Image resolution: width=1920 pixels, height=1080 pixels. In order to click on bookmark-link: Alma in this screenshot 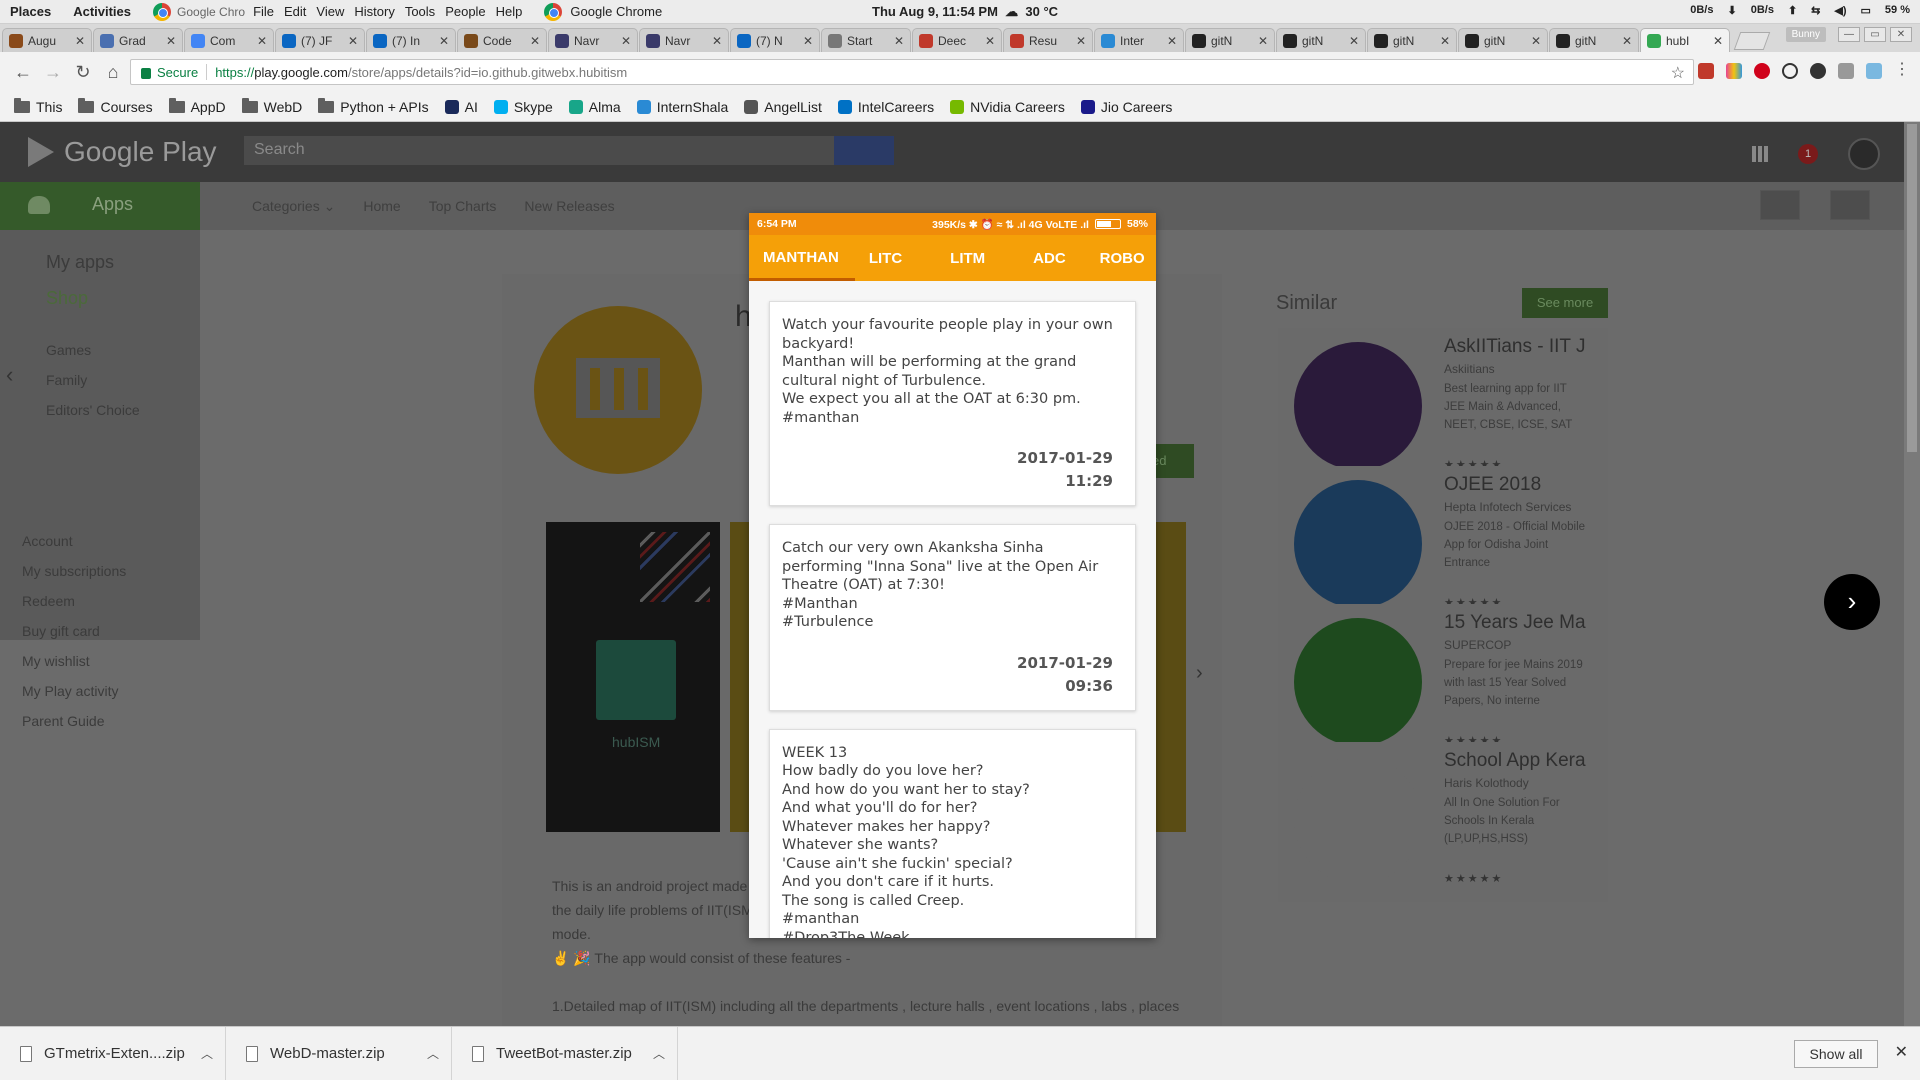, I will do `click(594, 107)`.